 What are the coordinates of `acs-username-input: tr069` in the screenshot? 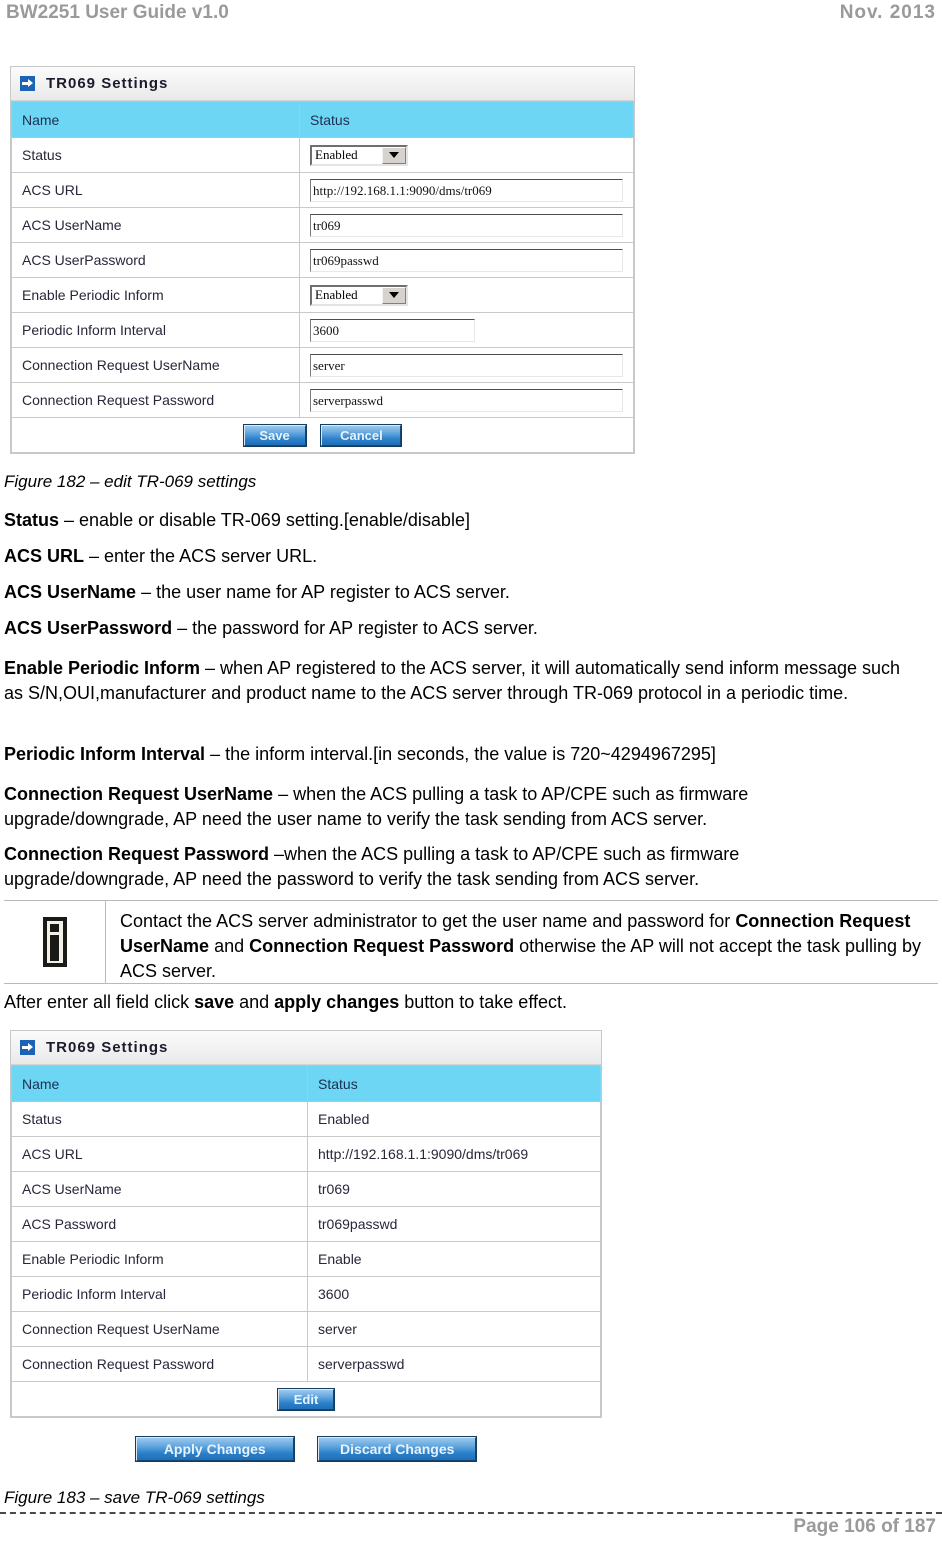 It's located at (466, 225).